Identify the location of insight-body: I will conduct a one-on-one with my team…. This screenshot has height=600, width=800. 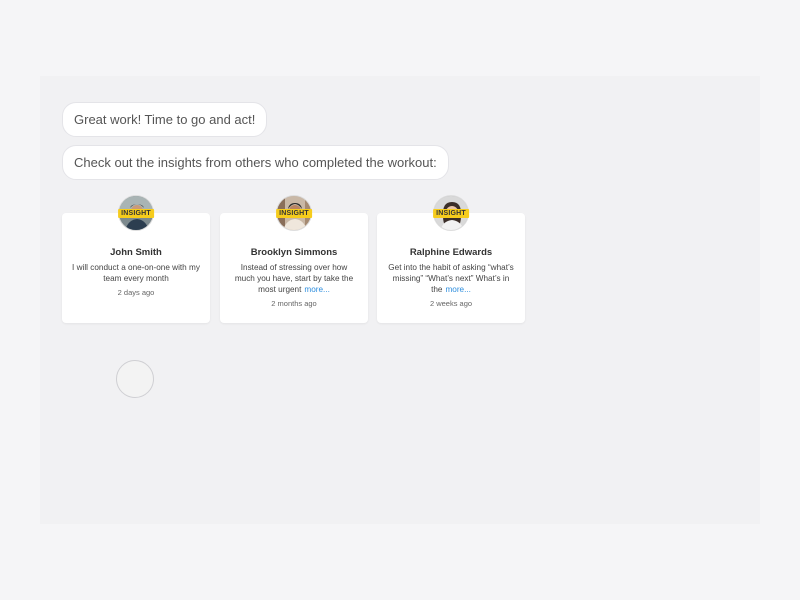
(136, 273).